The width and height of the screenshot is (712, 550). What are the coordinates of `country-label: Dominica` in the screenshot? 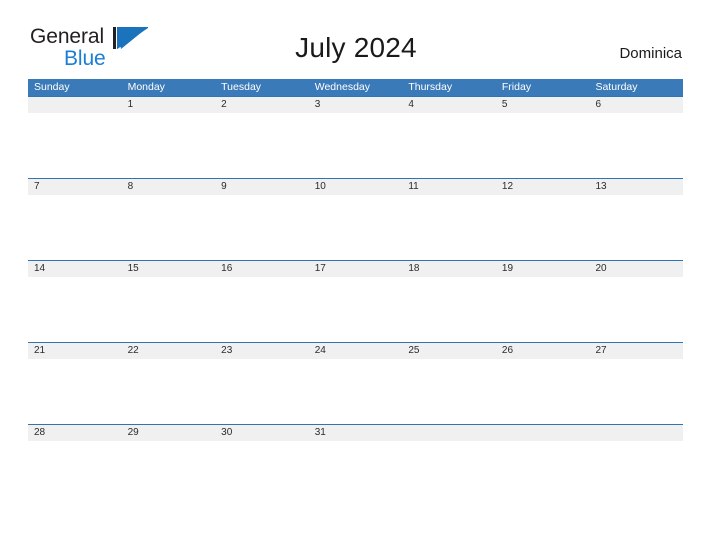 It's located at (650, 53).